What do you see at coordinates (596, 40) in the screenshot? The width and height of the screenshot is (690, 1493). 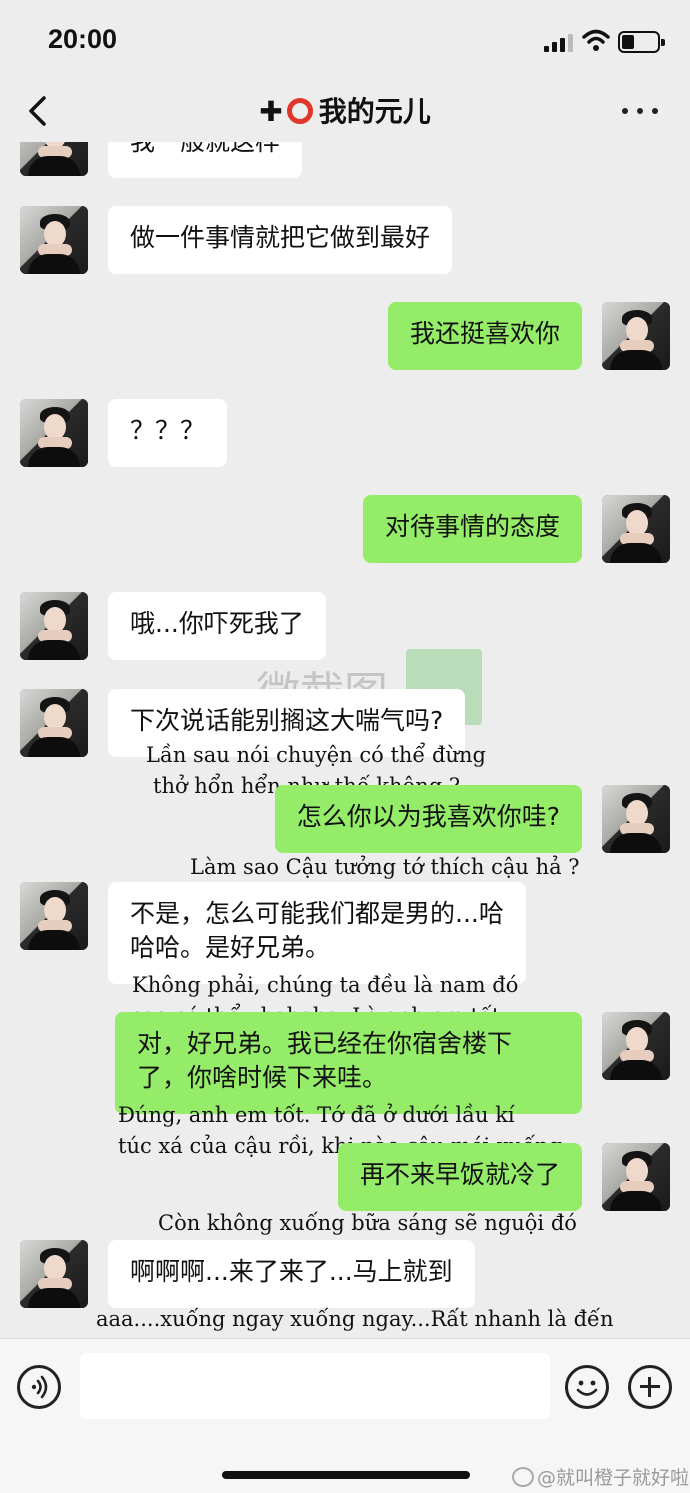 I see `wifi-icon` at bounding box center [596, 40].